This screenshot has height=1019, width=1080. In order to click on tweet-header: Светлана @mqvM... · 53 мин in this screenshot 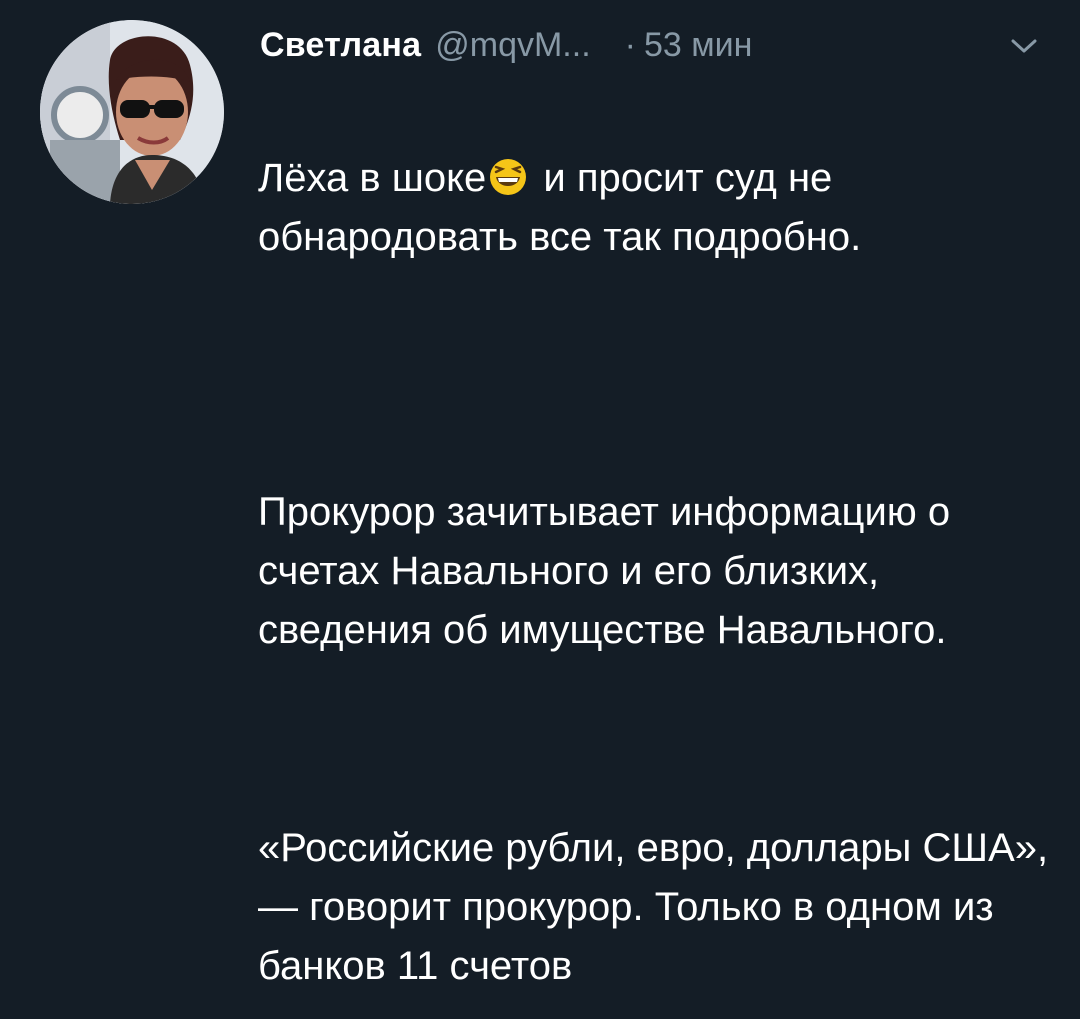, I will do `click(506, 46)`.